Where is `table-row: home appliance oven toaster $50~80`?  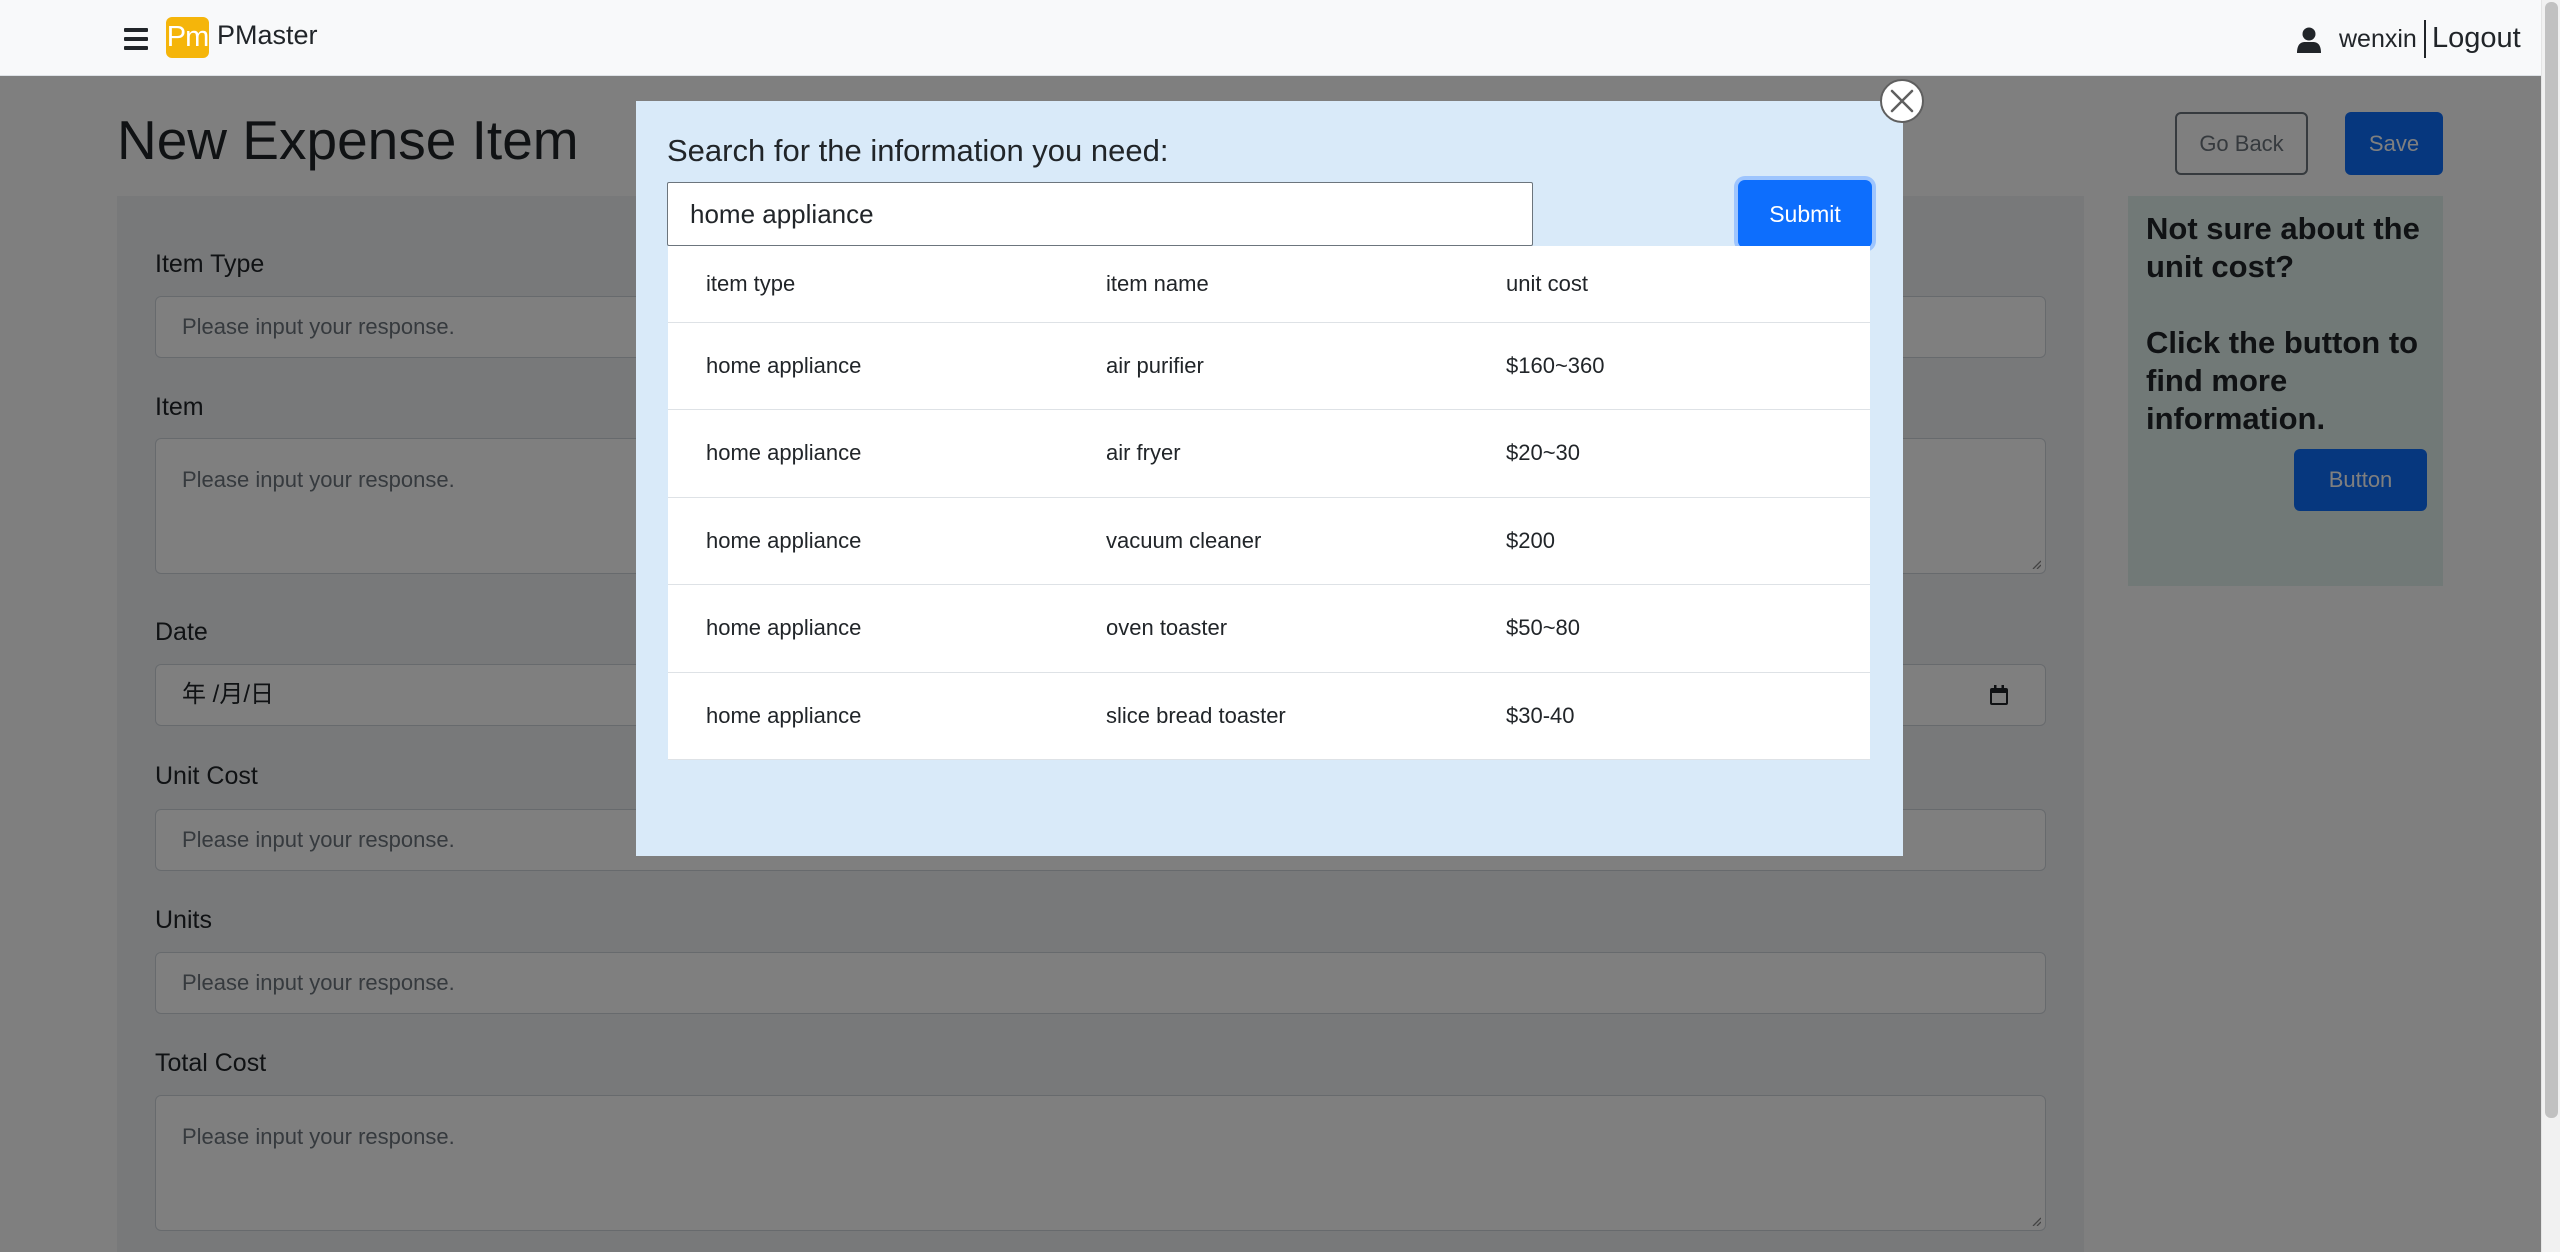 table-row: home appliance oven toaster $50~80 is located at coordinates (1269, 628).